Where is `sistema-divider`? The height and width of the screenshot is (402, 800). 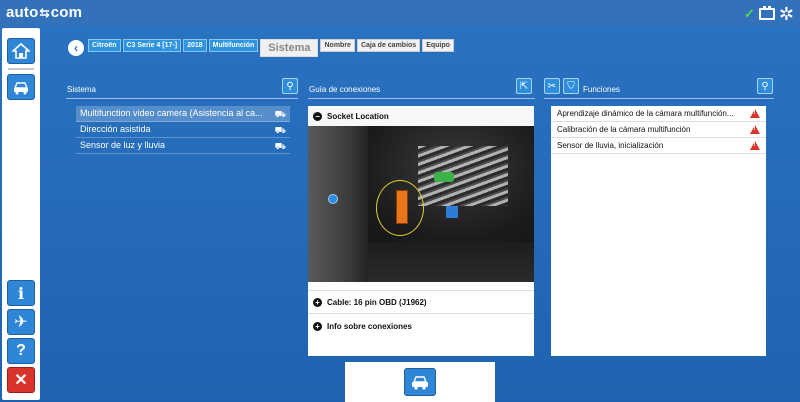
sistema-divider is located at coordinates (182, 98).